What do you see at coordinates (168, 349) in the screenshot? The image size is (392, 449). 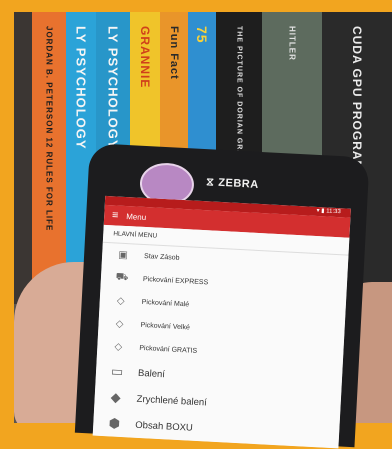 I see `menu-item-label: Pickování GRATIS` at bounding box center [168, 349].